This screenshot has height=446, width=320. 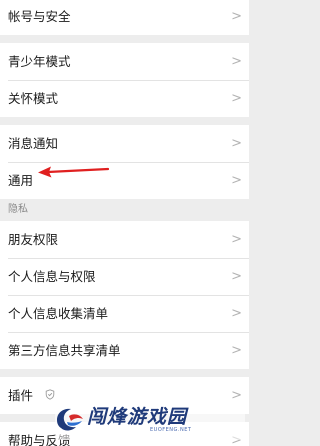 I want to click on privacy-section-label: 隐私, so click(x=124, y=210).